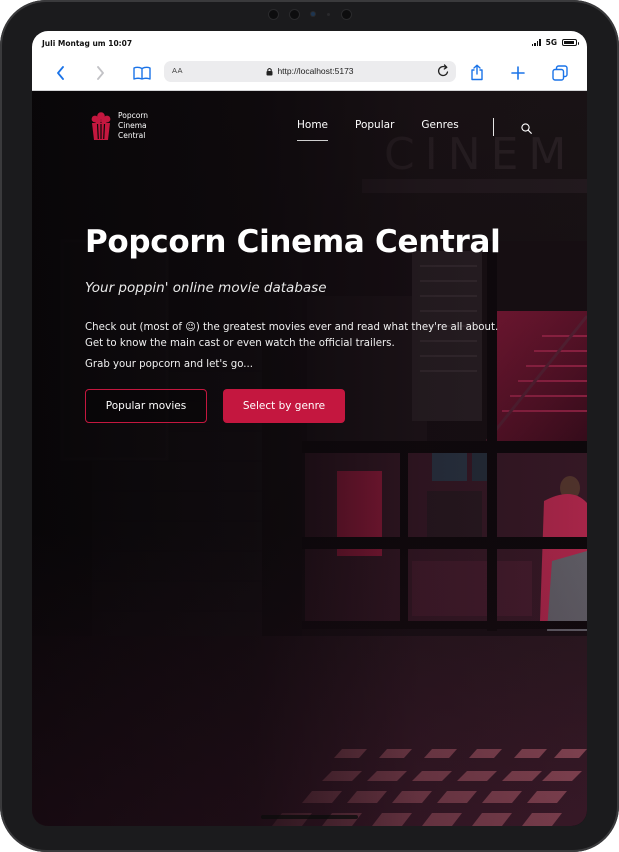 This screenshot has height=852, width=619. What do you see at coordinates (269, 71) in the screenshot?
I see `lock-icon` at bounding box center [269, 71].